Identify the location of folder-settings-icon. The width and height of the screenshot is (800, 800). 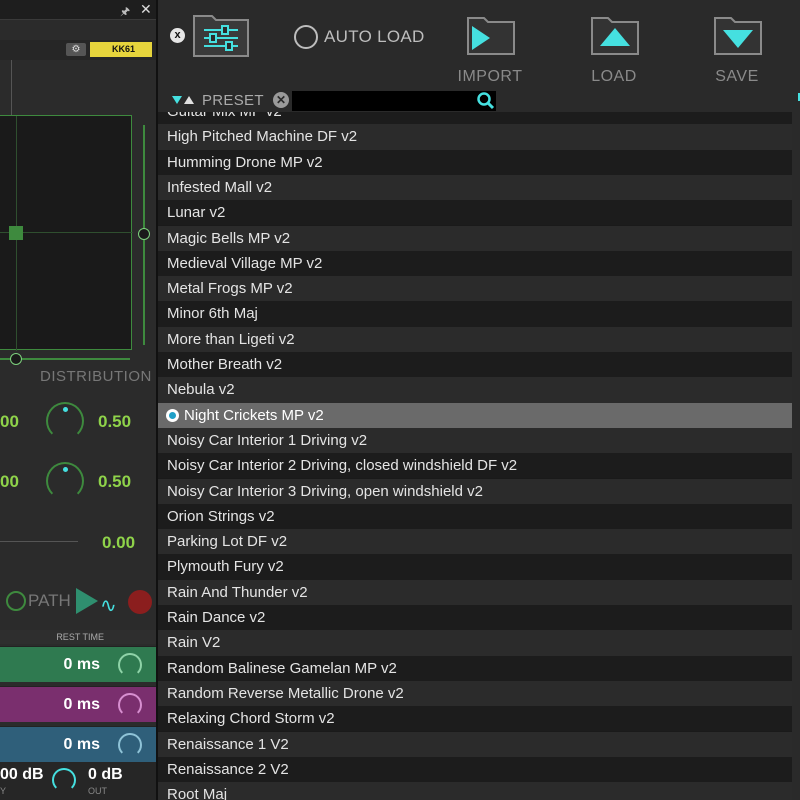
(221, 36).